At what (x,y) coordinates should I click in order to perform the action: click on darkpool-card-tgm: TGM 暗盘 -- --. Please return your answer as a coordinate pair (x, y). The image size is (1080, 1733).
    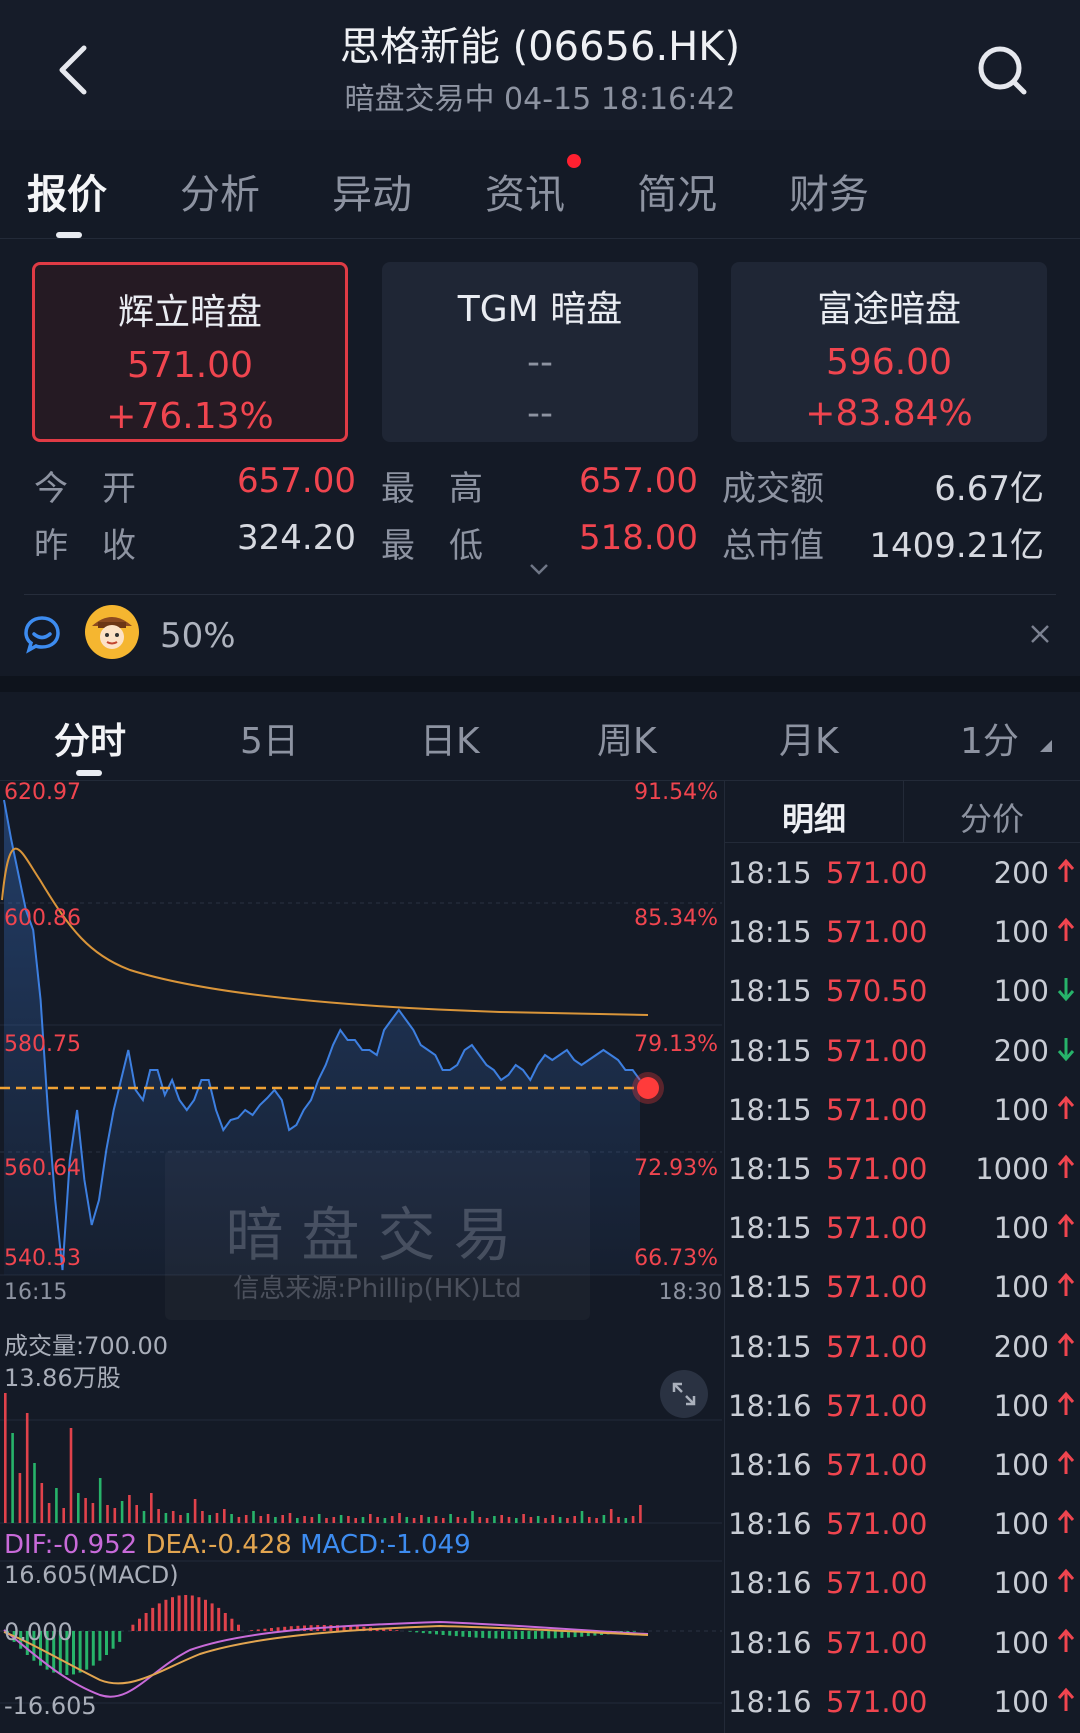
    Looking at the image, I should click on (540, 352).